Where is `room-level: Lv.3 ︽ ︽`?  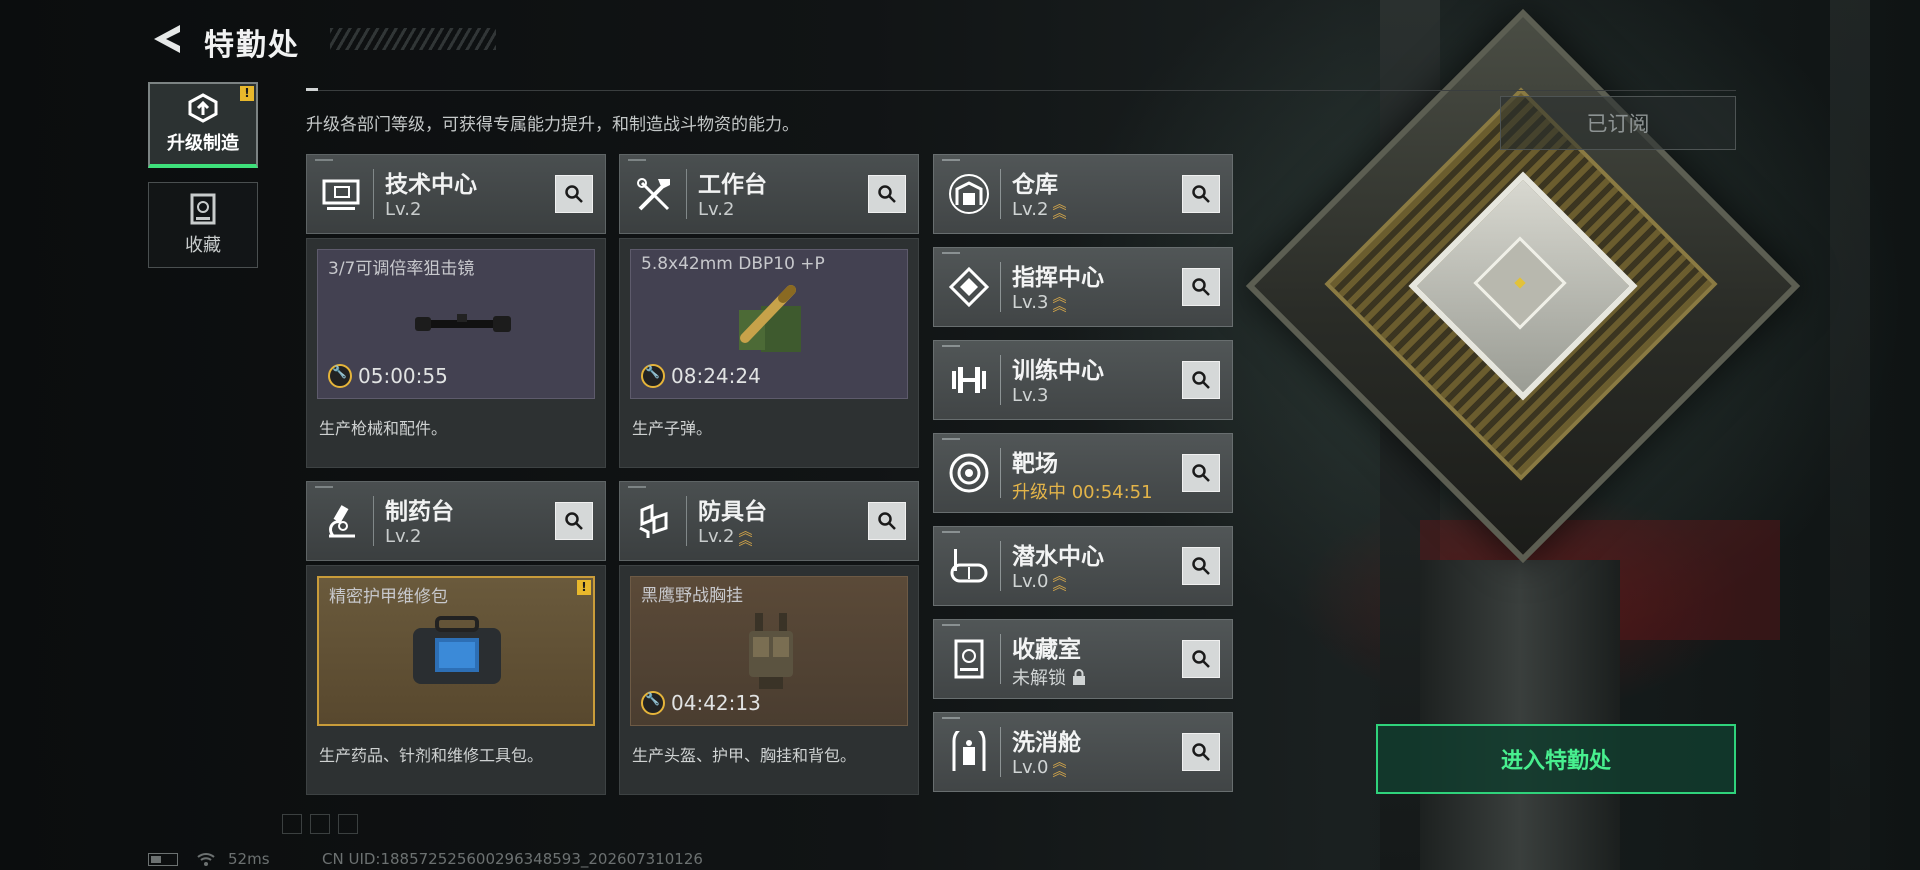 room-level: Lv.3 ︽ ︽ is located at coordinates (1039, 302).